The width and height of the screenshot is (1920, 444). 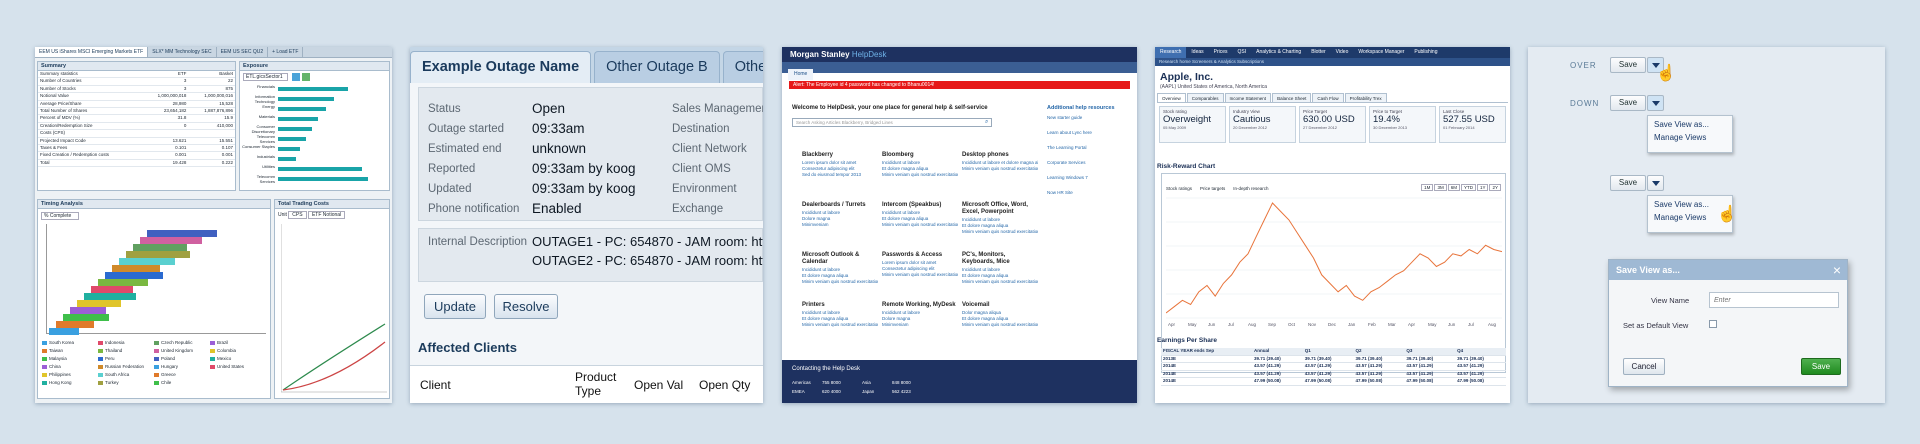 What do you see at coordinates (60, 216) in the screenshot?
I see `timing-select: % Complete` at bounding box center [60, 216].